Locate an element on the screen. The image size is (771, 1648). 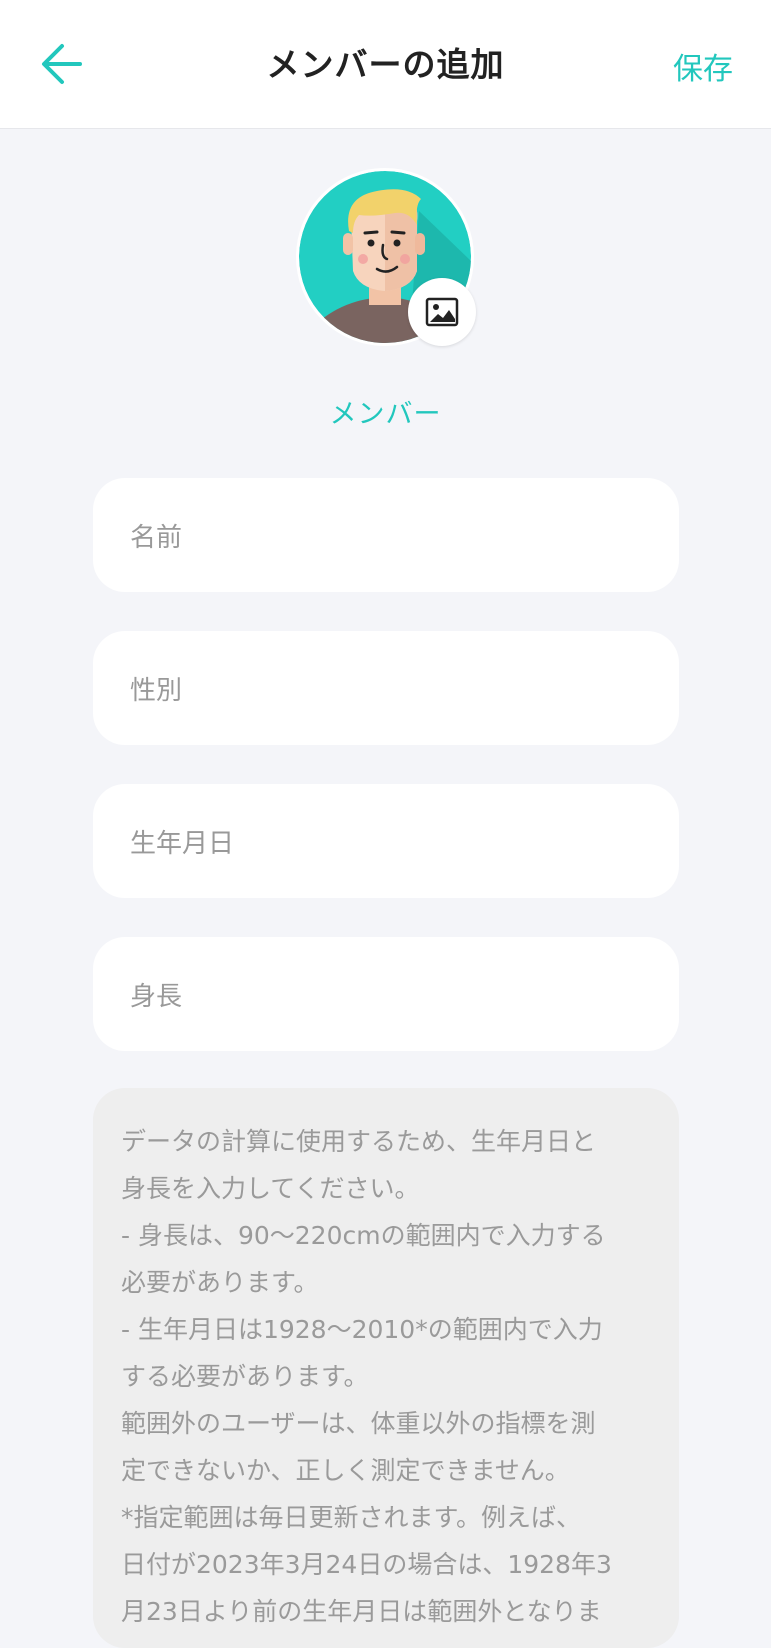
gender-placeholder: 性別 is located at coordinates (156, 690).